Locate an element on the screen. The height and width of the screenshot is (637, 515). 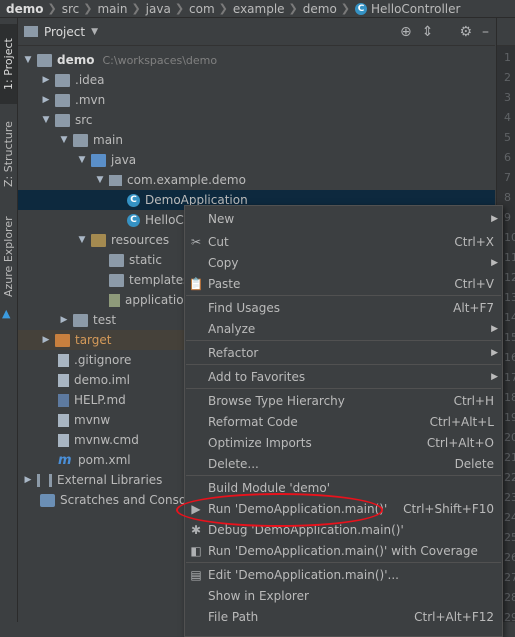
tree-item-label: com.example.demo is located at coordinates (186, 180).